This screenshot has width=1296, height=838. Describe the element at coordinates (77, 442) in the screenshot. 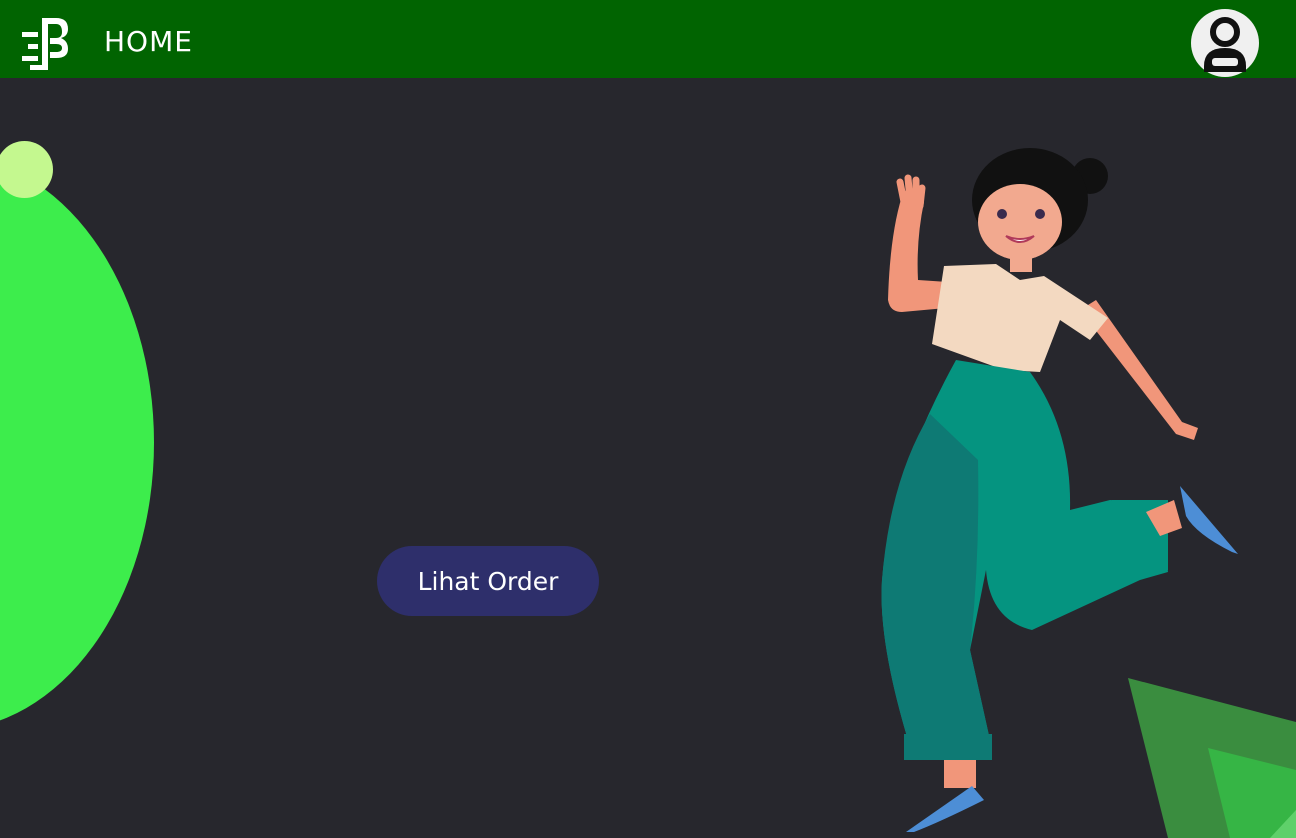

I see `decorative-green-circle` at that location.